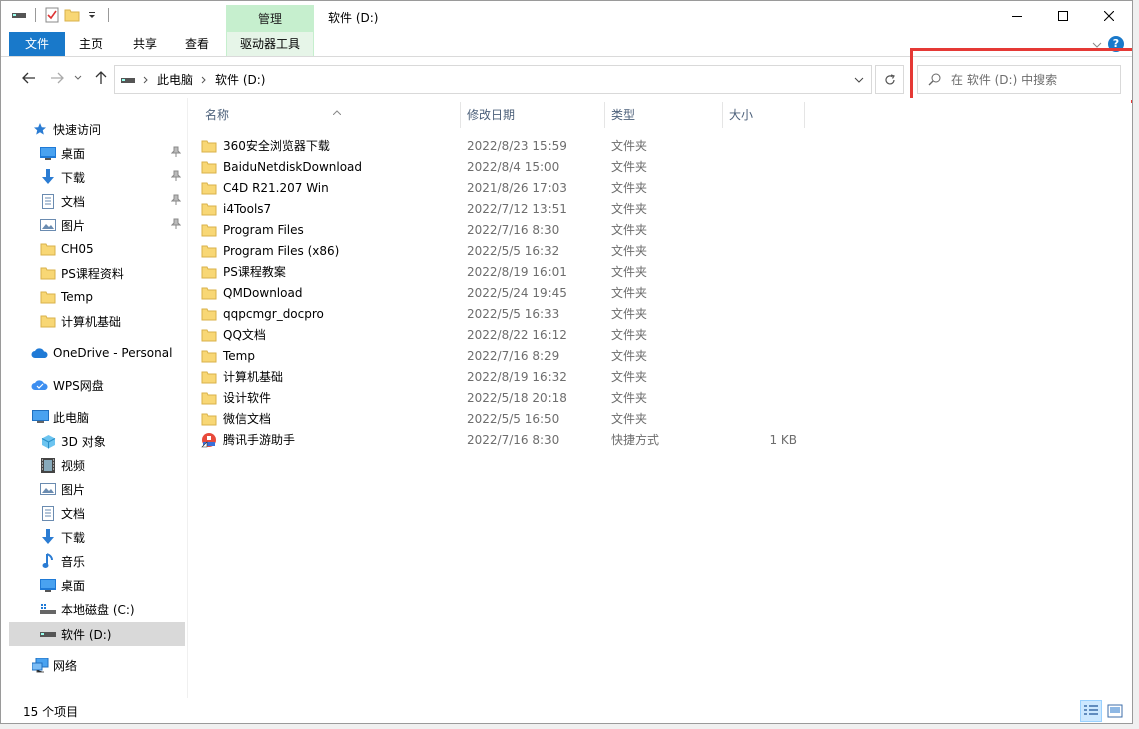  I want to click on details-view-button, so click(1091, 711).